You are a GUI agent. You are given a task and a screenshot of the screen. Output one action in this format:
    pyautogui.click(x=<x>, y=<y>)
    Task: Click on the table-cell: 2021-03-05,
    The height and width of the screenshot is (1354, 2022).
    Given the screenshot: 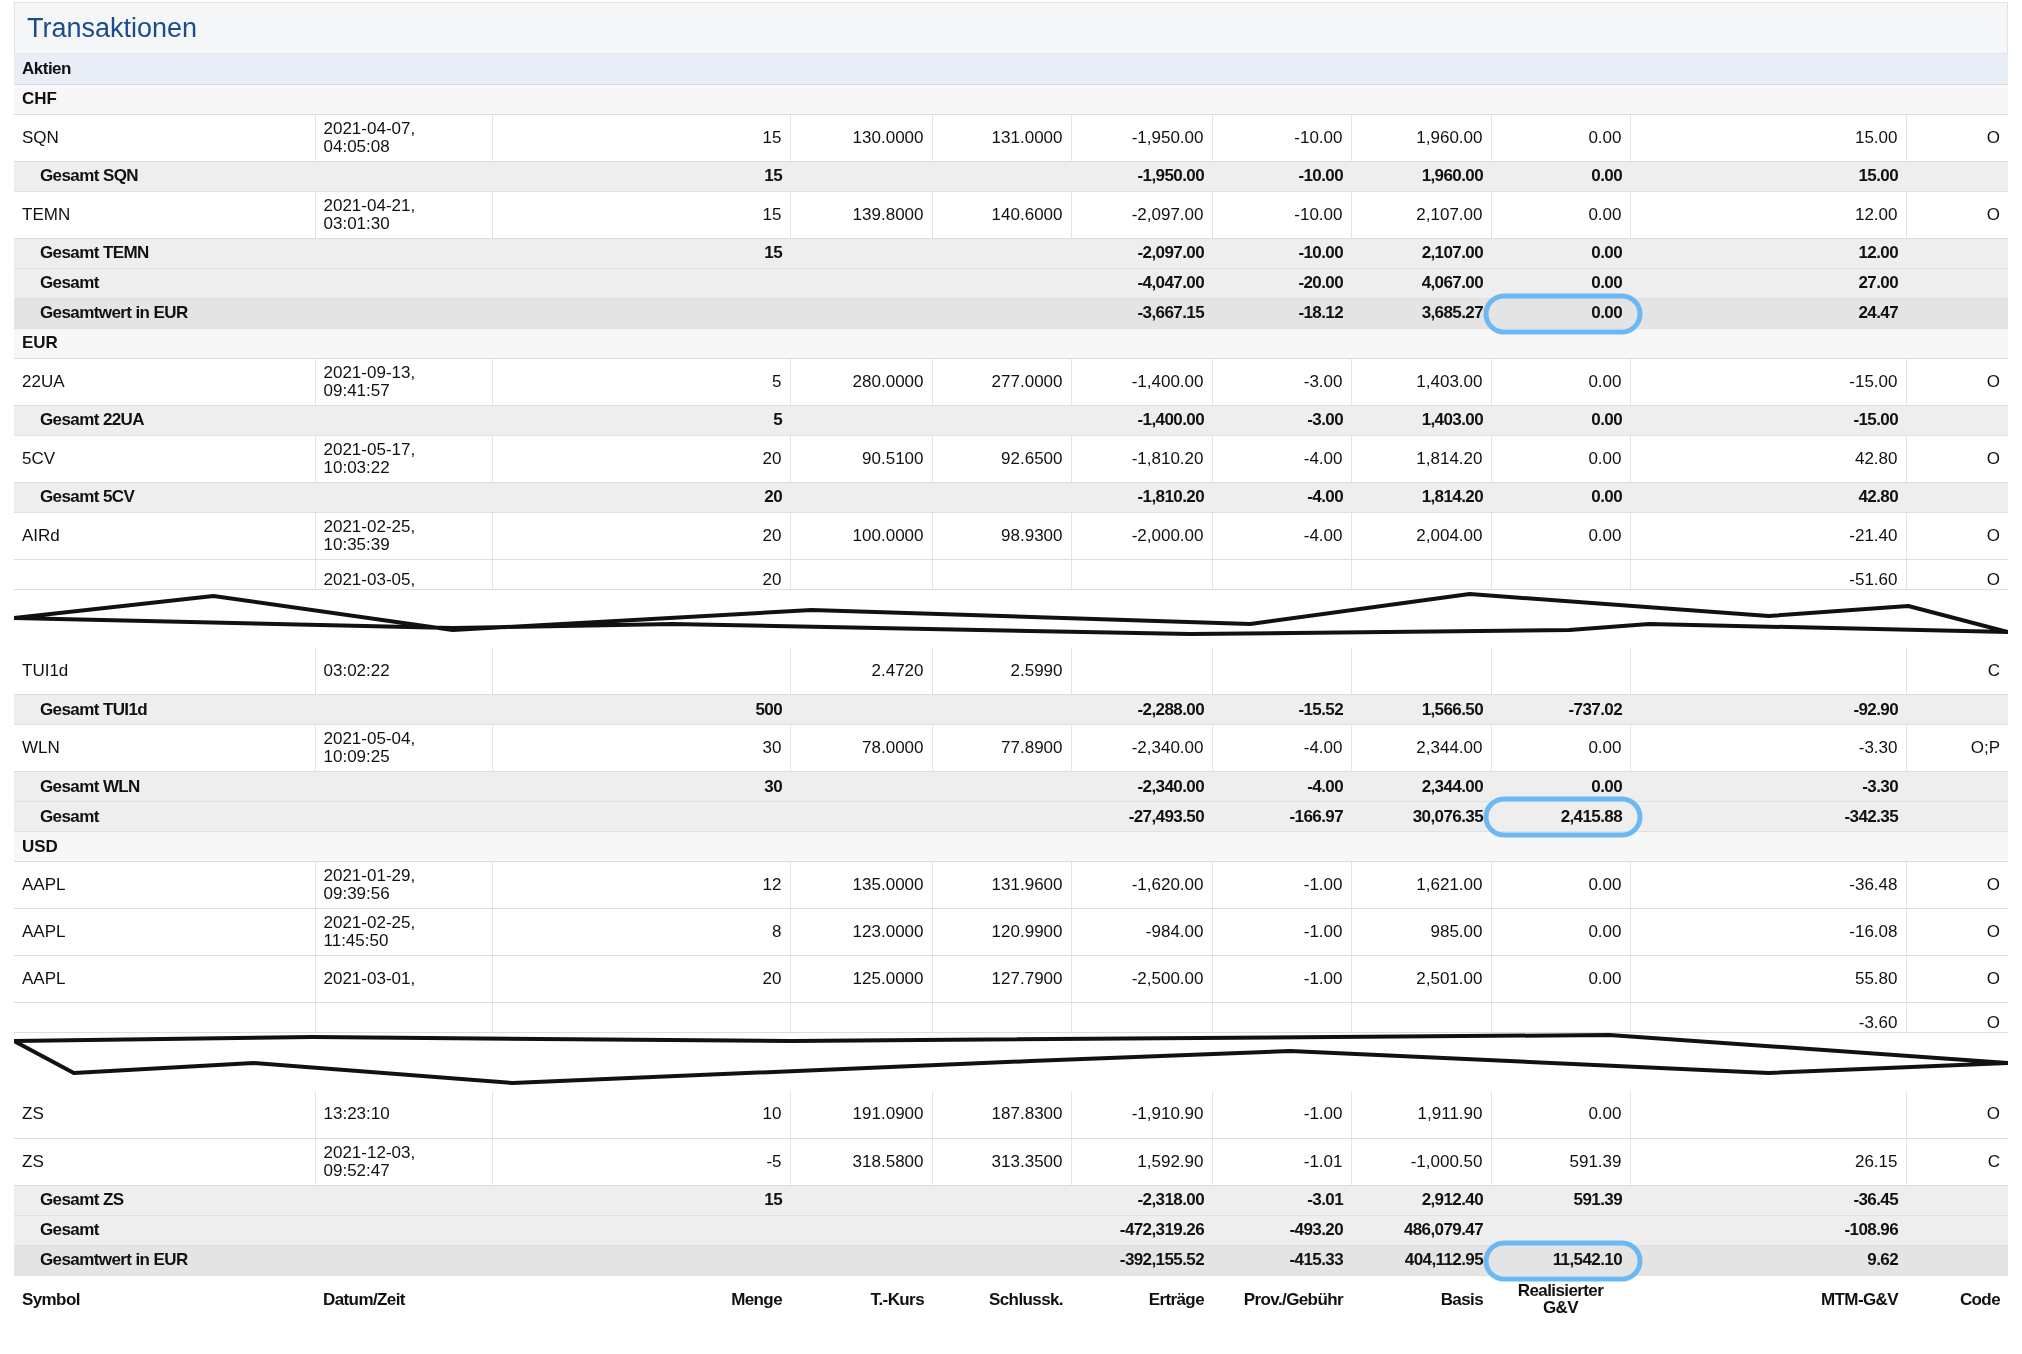 What is the action you would take?
    pyautogui.click(x=369, y=579)
    